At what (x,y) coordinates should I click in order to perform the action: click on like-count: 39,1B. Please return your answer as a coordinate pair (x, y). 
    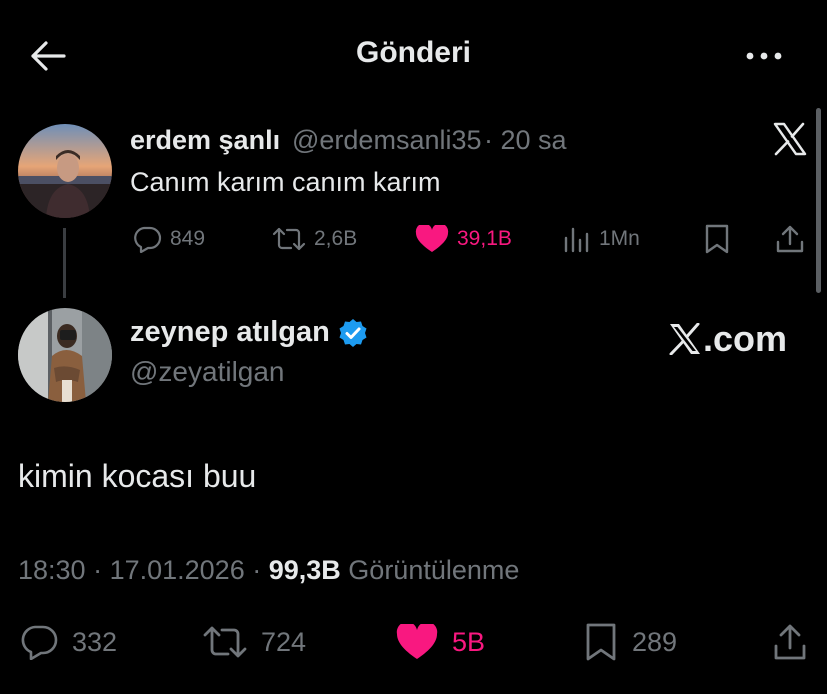
    Looking at the image, I should click on (484, 238).